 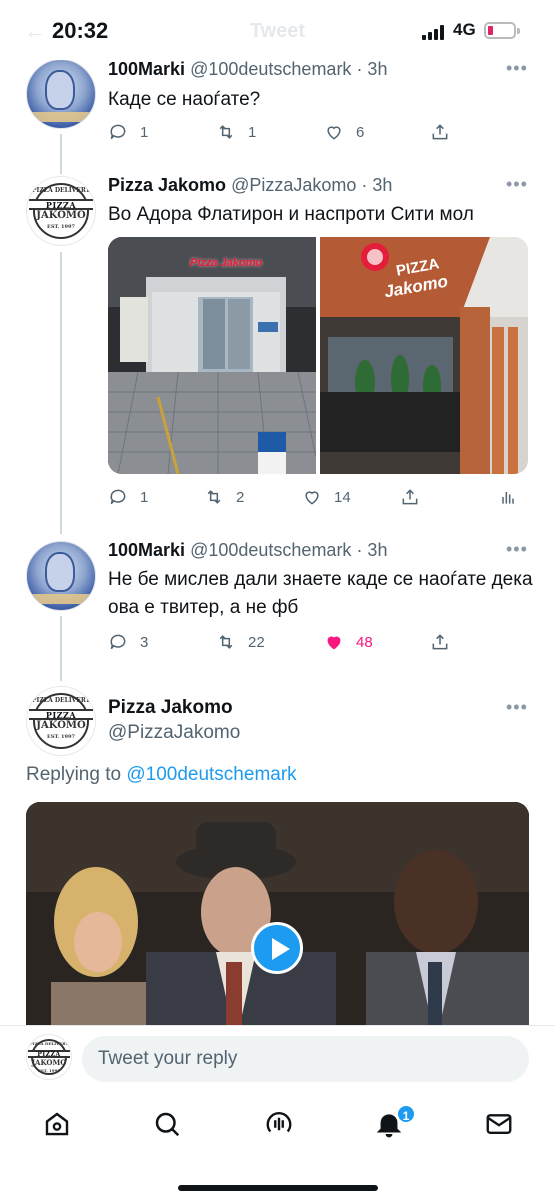 What do you see at coordinates (318, 642) in the screenshot?
I see `tweet-actions: 3 22 48` at bounding box center [318, 642].